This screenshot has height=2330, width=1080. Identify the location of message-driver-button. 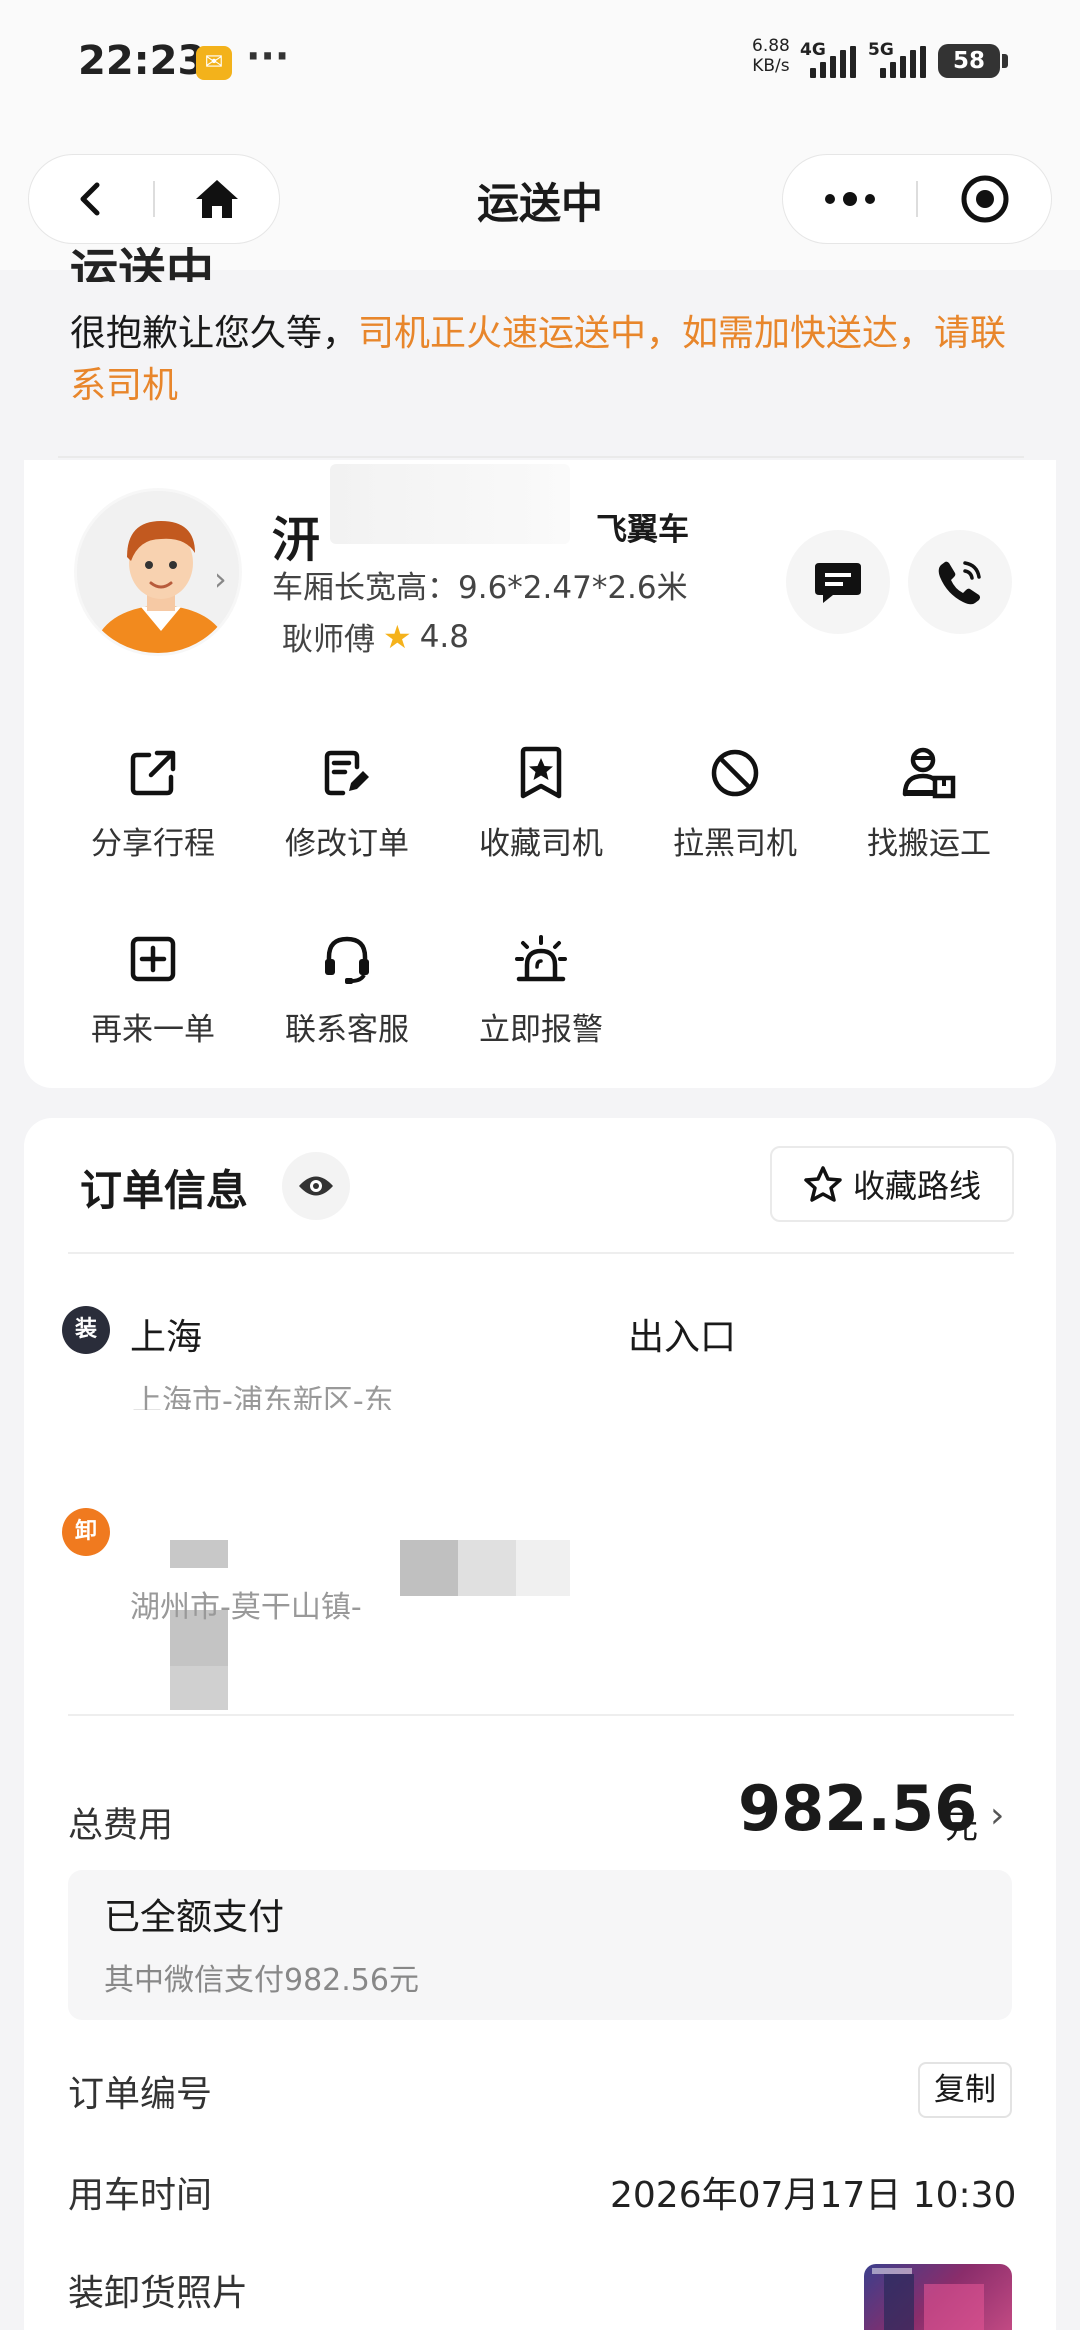
(838, 582).